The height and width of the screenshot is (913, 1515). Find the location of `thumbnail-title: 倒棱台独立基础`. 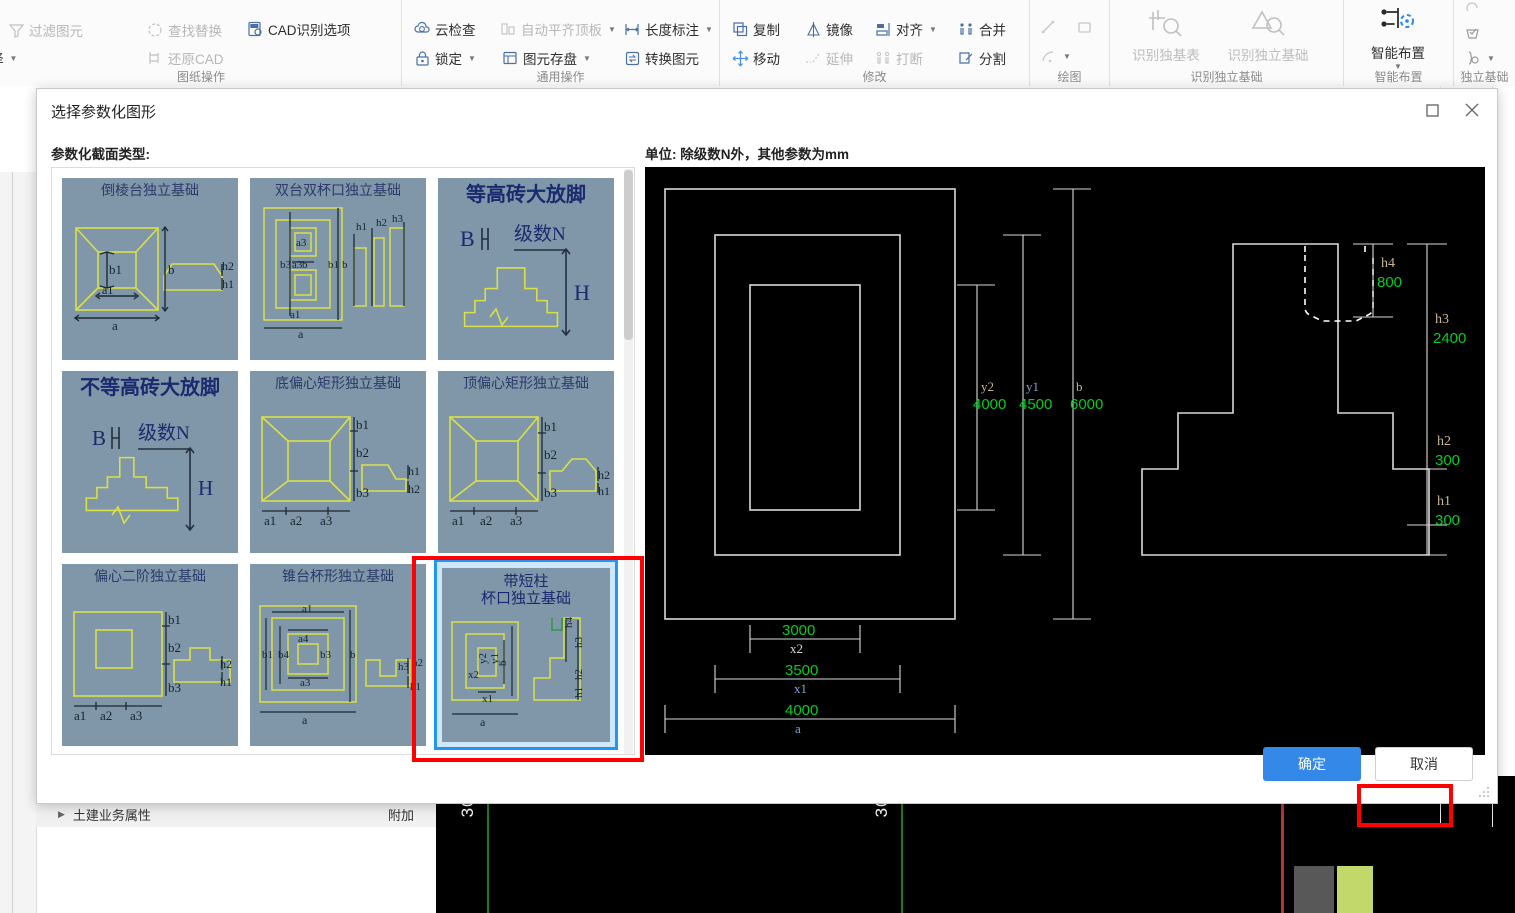

thumbnail-title: 倒棱台独立基础 is located at coordinates (150, 191).